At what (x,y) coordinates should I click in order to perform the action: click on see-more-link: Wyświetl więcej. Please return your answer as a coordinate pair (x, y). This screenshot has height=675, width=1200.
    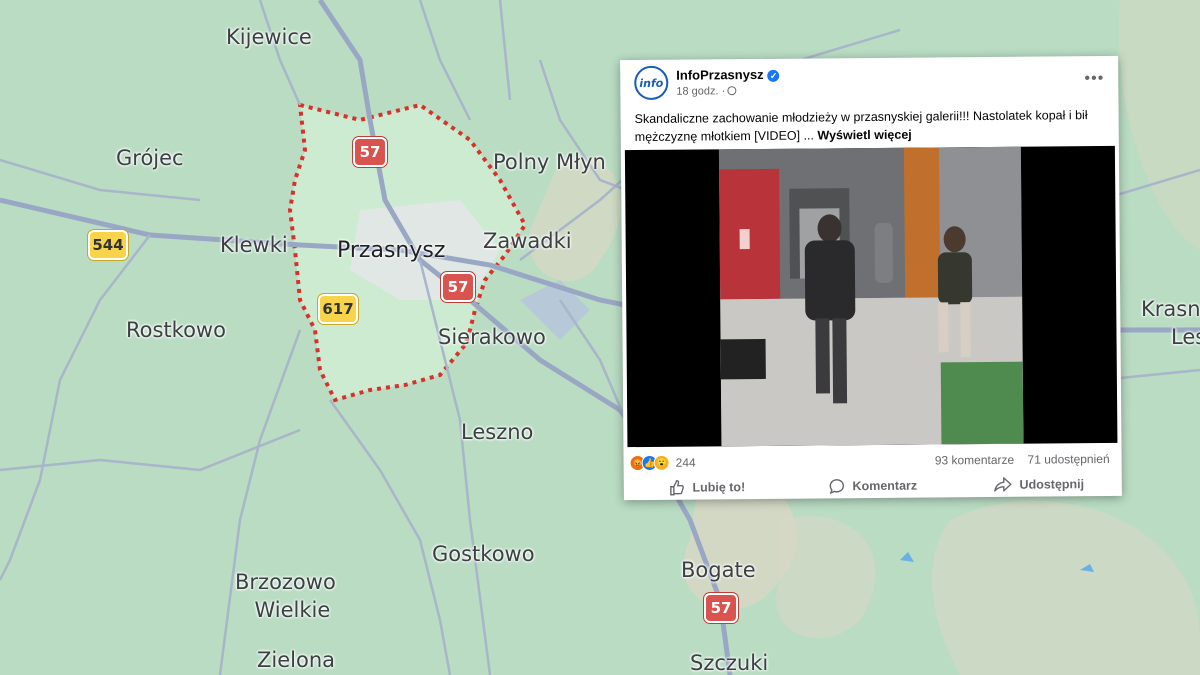
    Looking at the image, I should click on (864, 135).